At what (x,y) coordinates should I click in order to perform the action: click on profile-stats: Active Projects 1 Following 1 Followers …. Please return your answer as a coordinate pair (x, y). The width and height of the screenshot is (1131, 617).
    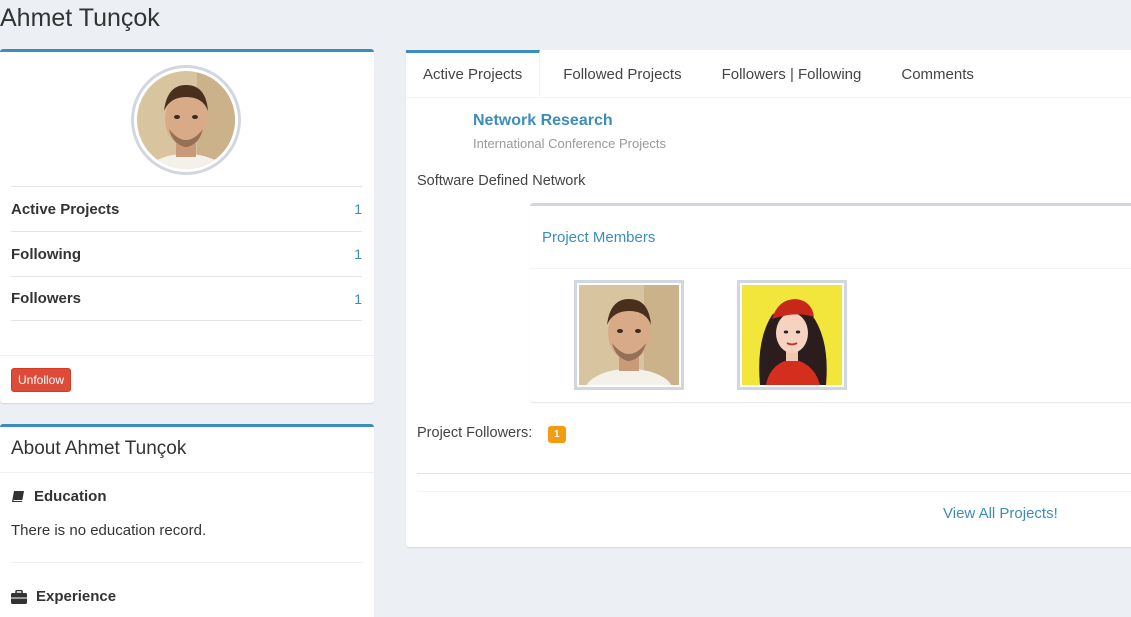
    Looking at the image, I should click on (186, 253).